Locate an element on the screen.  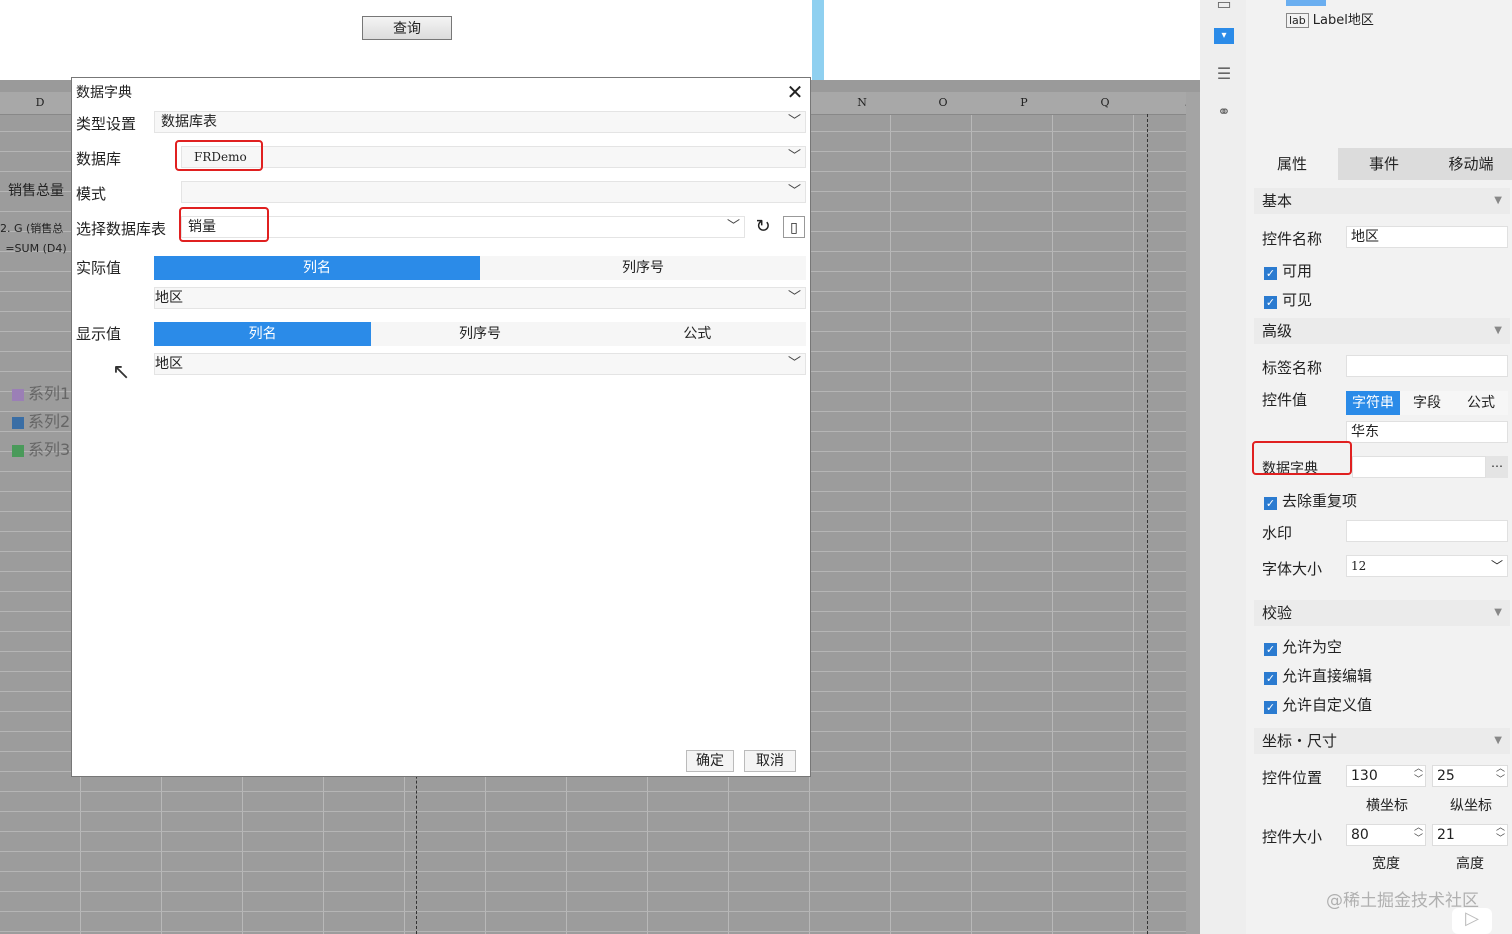
display-value-select: 地区 ﹀ is located at coordinates (480, 364).